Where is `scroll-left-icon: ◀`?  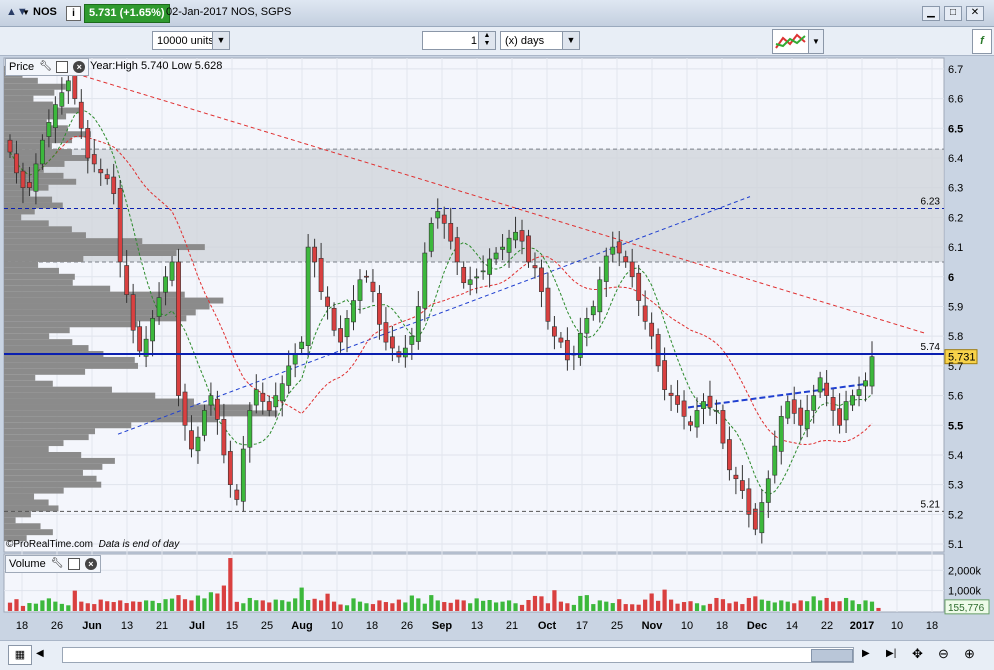 scroll-left-icon: ◀ is located at coordinates (43, 654).